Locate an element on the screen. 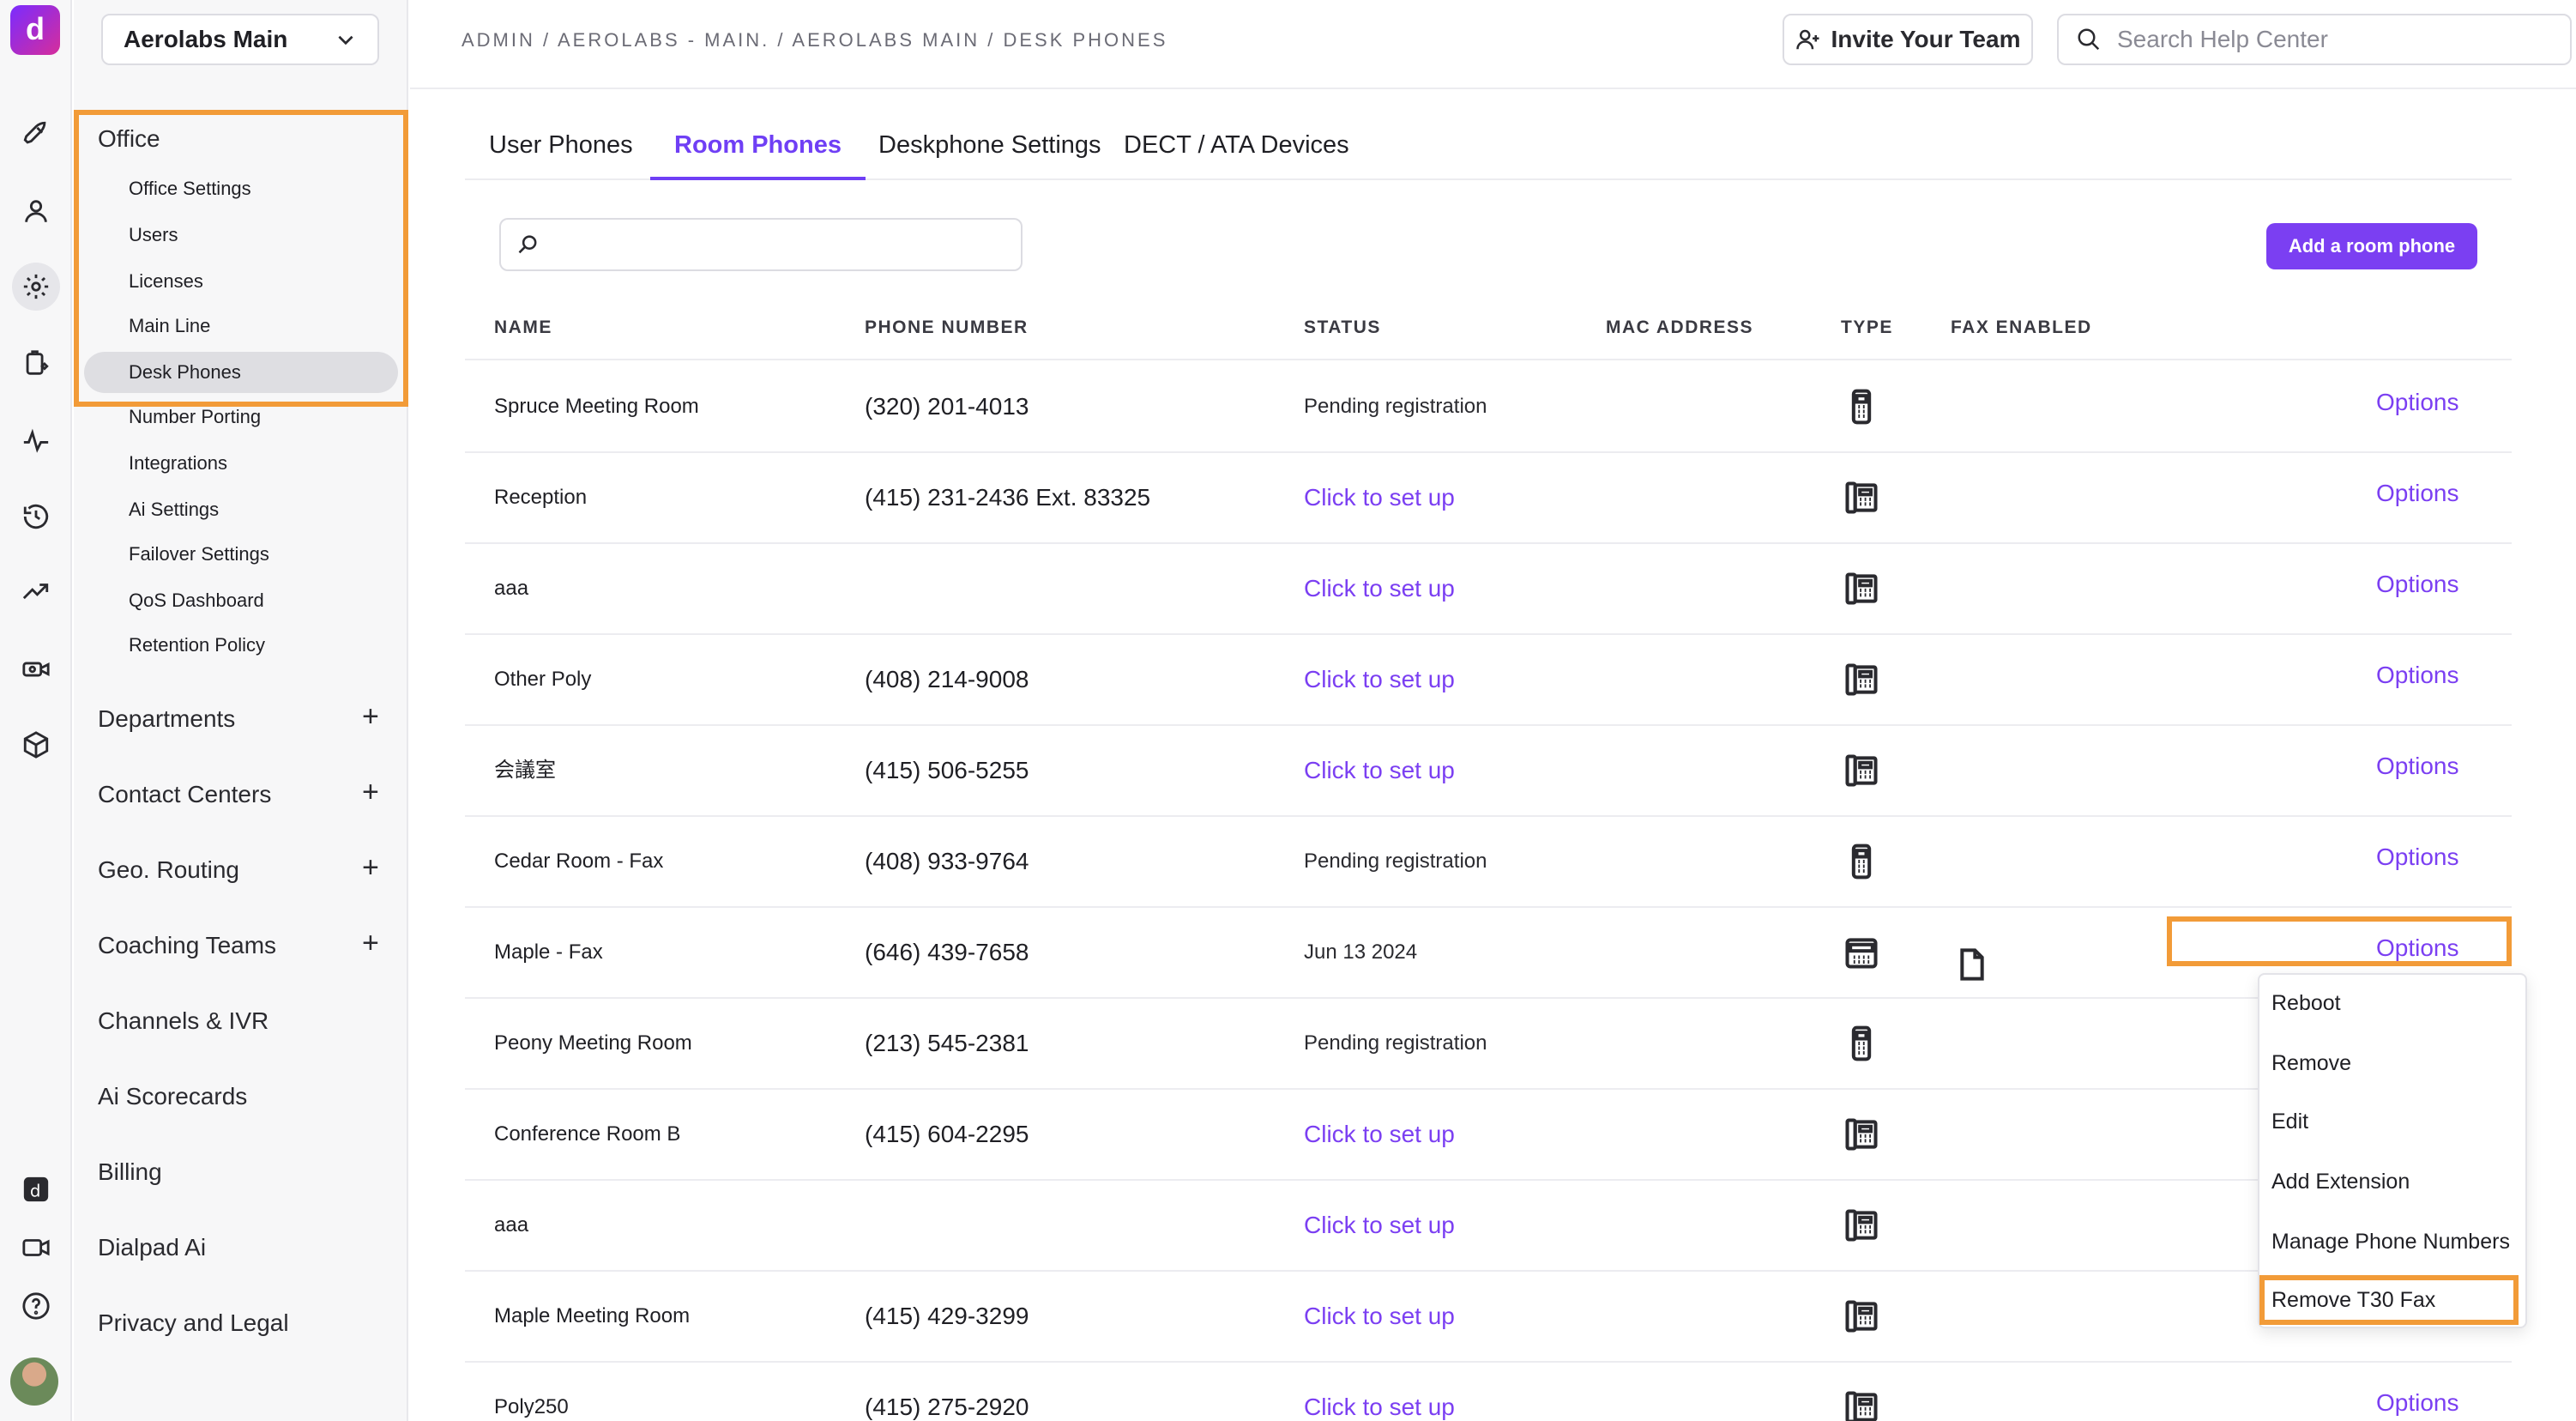 This screenshot has width=2576, height=1421. room-name: aaa is located at coordinates (511, 589).